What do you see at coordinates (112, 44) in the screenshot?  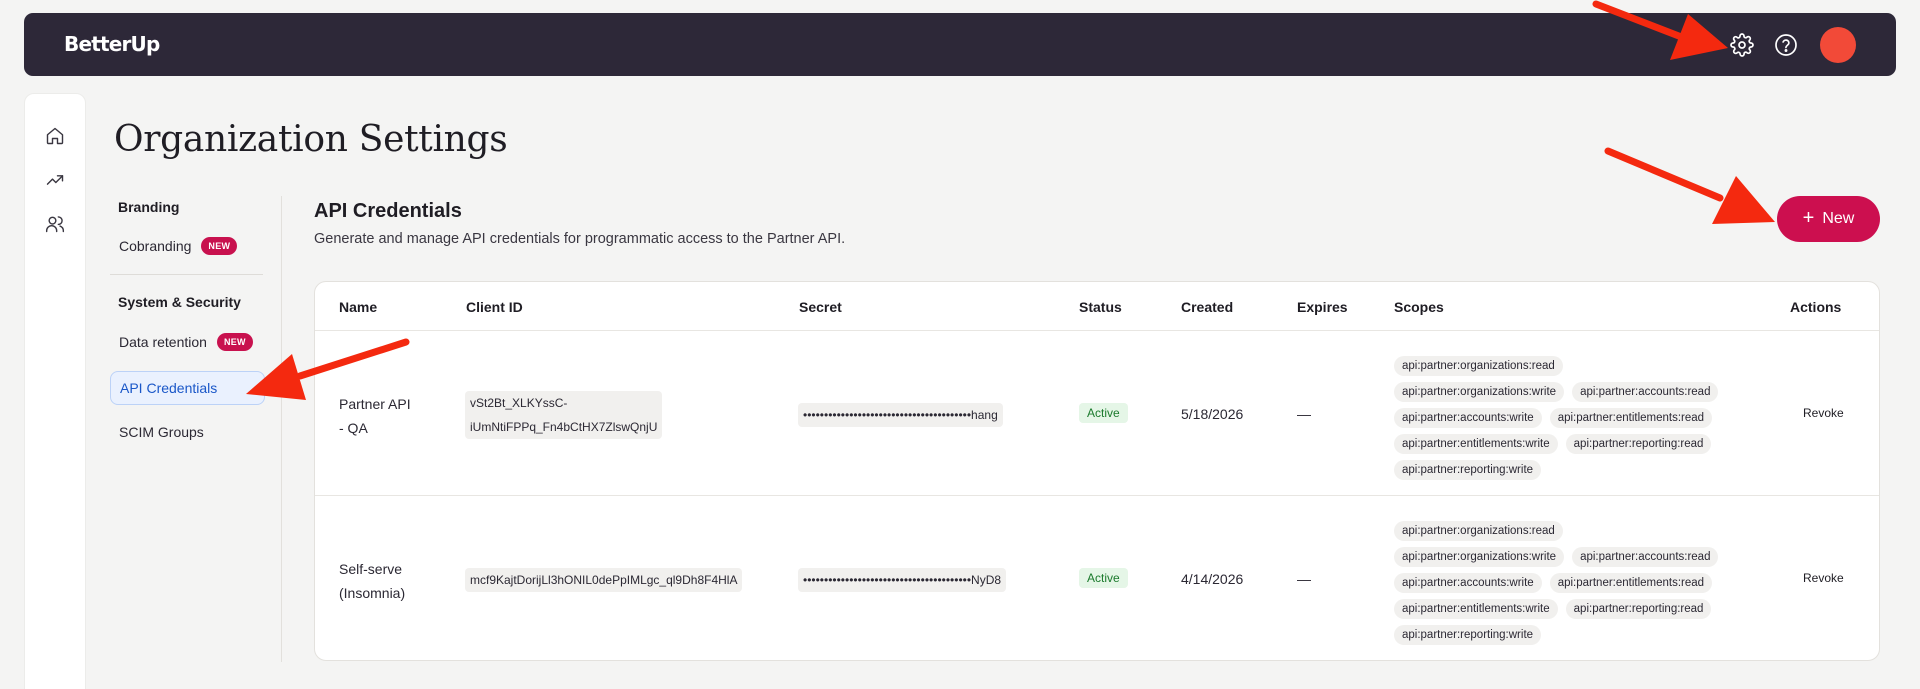 I see `logo: BetterUp` at bounding box center [112, 44].